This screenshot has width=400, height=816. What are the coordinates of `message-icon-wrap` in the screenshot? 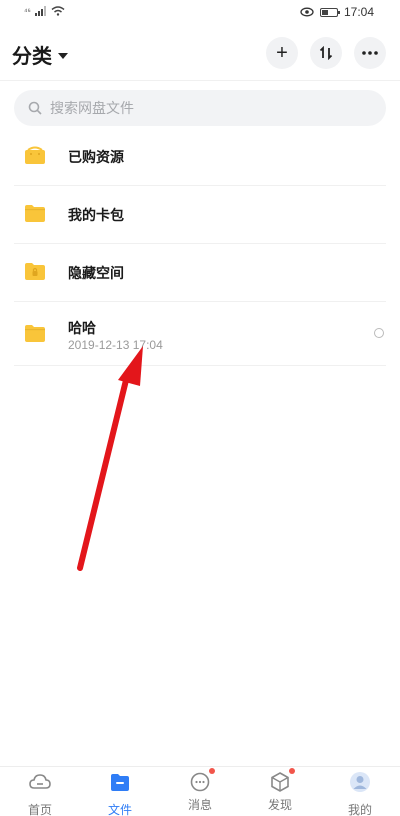 It's located at (202, 780).